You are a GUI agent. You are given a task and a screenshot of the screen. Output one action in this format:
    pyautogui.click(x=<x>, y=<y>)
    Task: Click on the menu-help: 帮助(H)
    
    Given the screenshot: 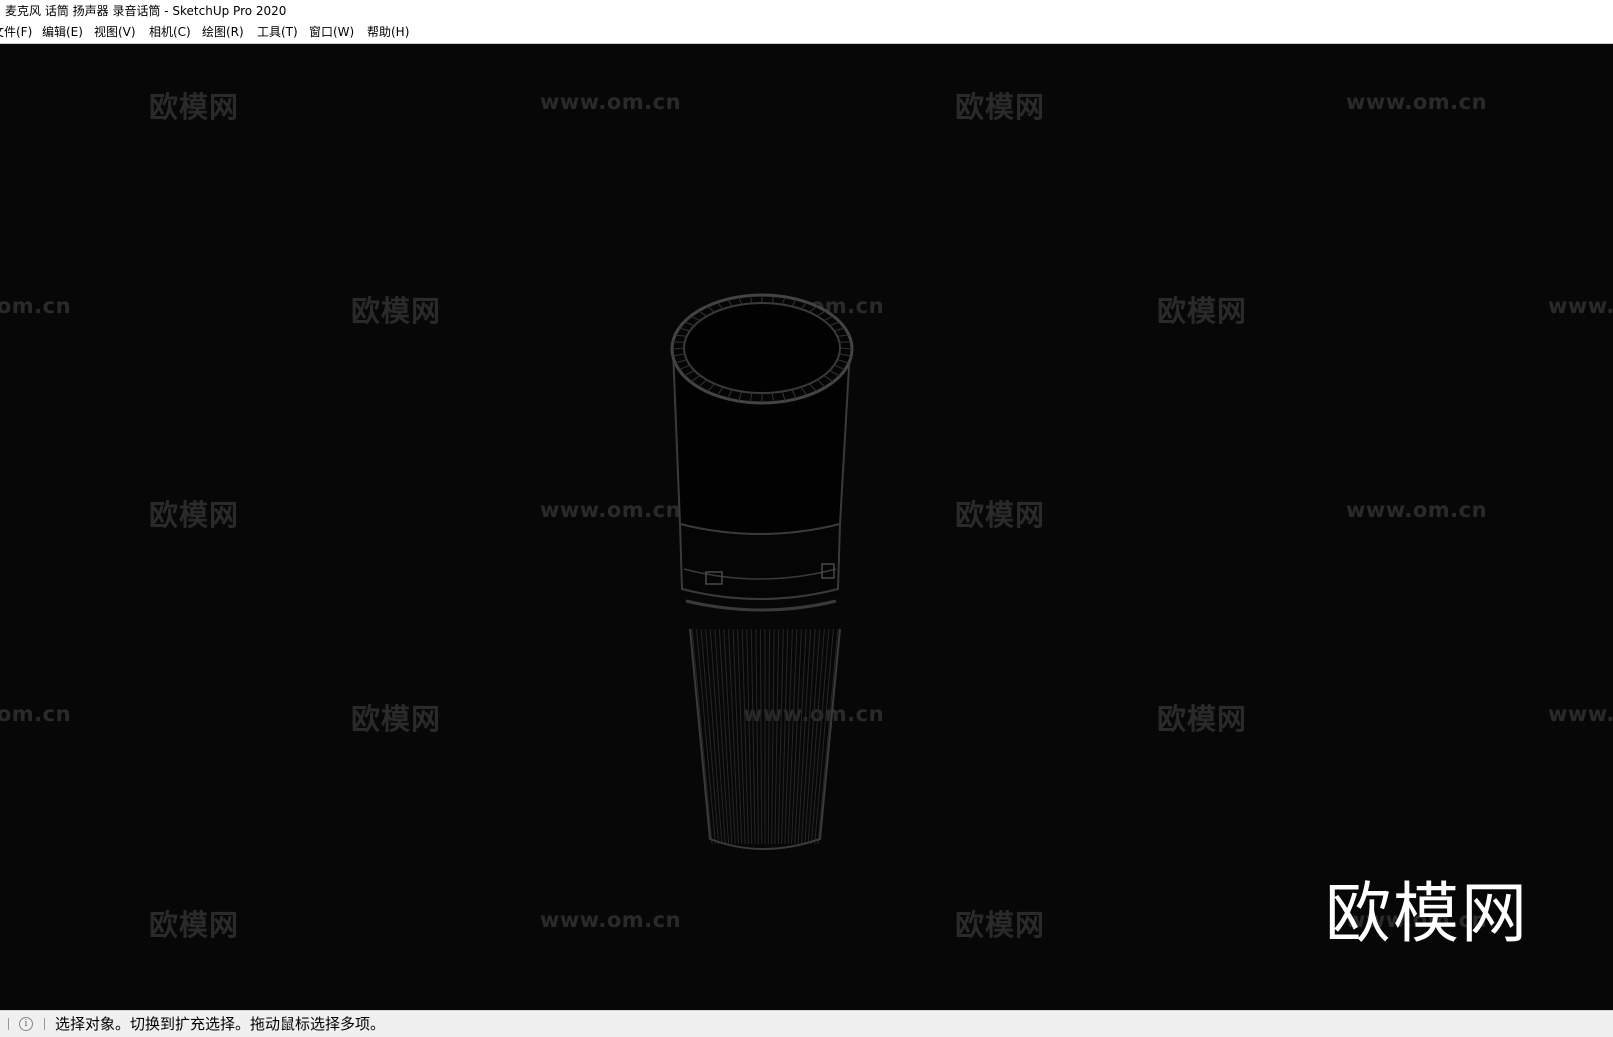 What is the action you would take?
    pyautogui.click(x=388, y=32)
    